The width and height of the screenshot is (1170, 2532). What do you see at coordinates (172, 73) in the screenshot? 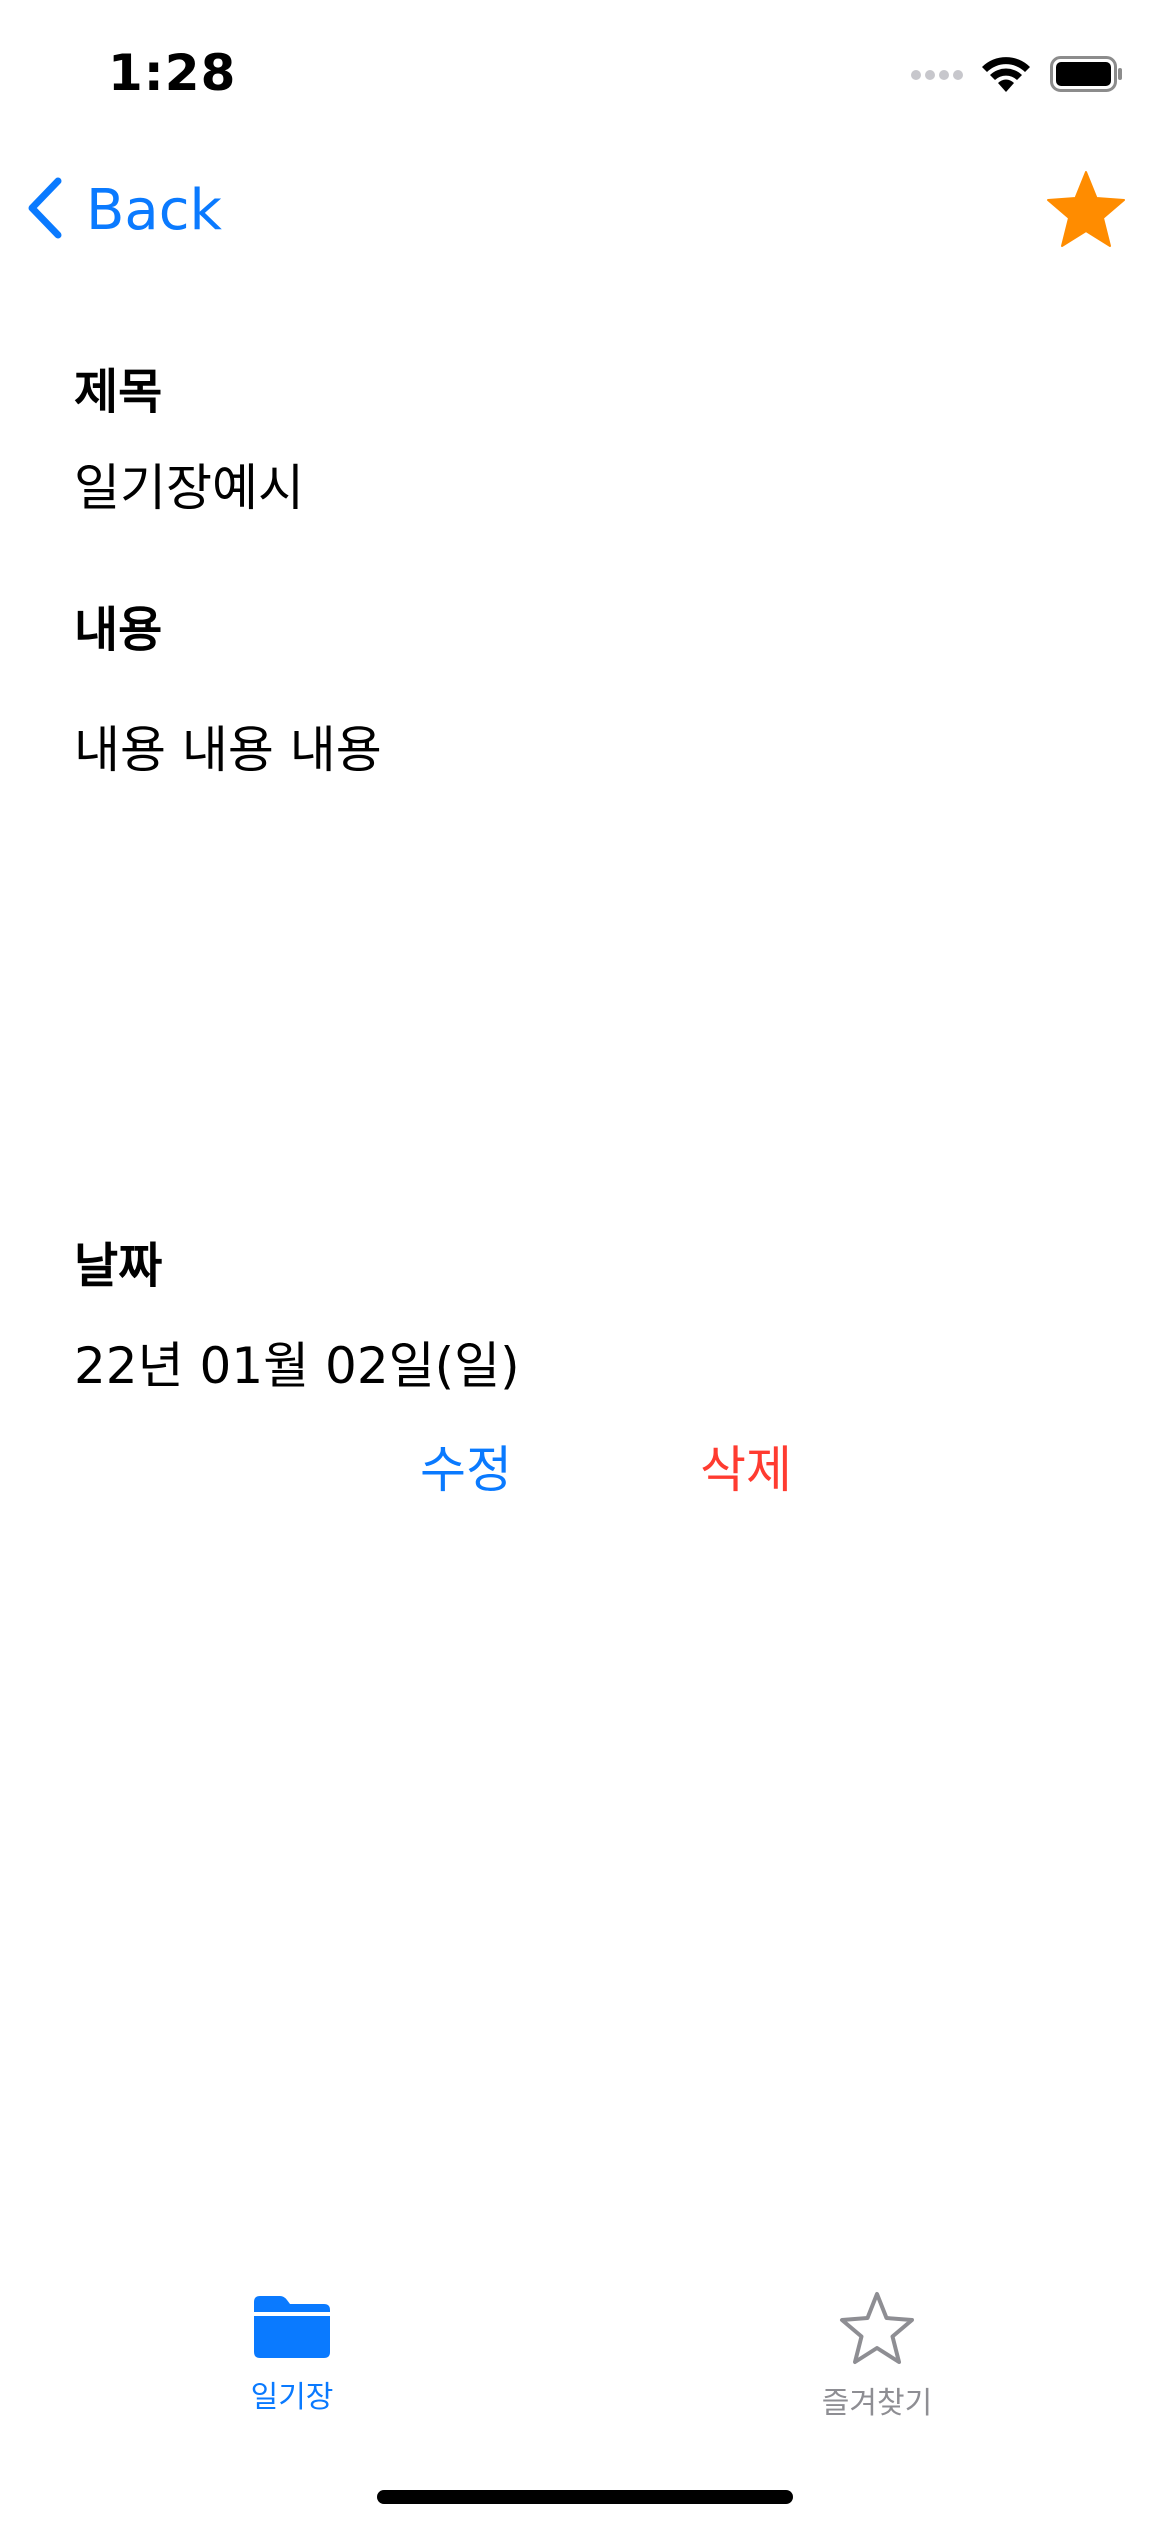
I see `status-time: 1:28` at bounding box center [172, 73].